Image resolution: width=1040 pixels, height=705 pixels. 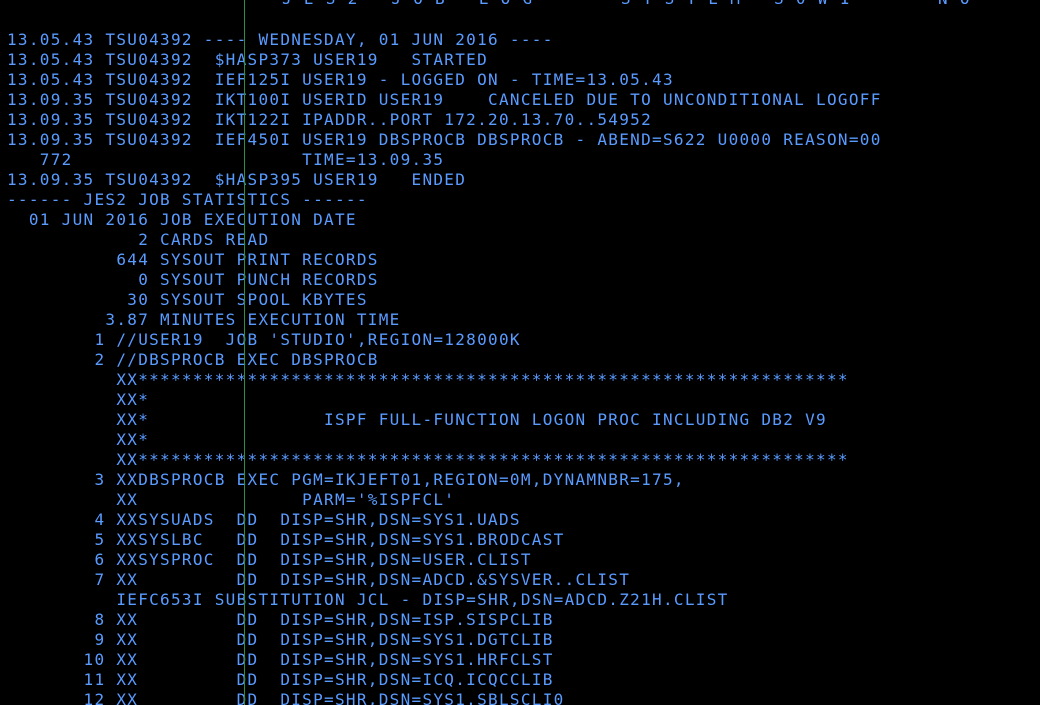 I want to click on cursor-column-line, so click(x=244, y=352).